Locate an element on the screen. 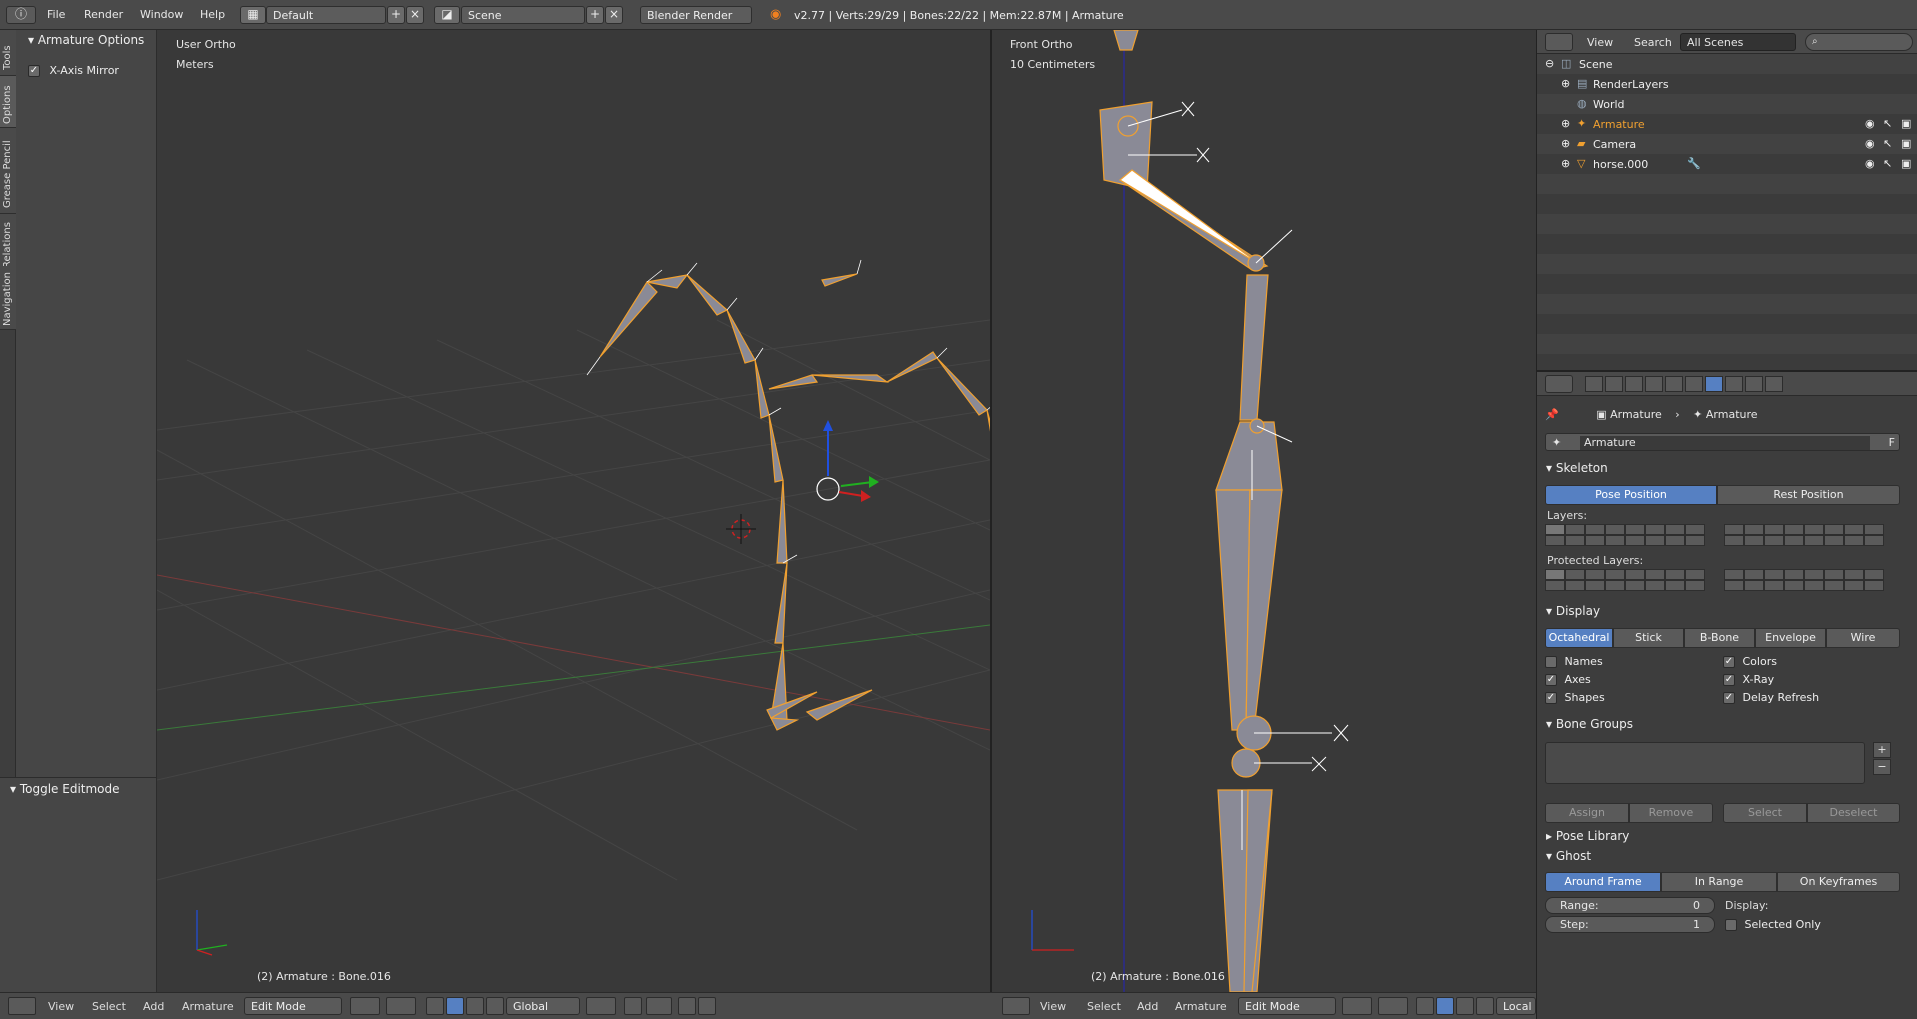 The width and height of the screenshot is (1917, 1019). outliner-row-camera: ⊕ ▰ Camera ◉ ↖ ▣ is located at coordinates (1727, 144).